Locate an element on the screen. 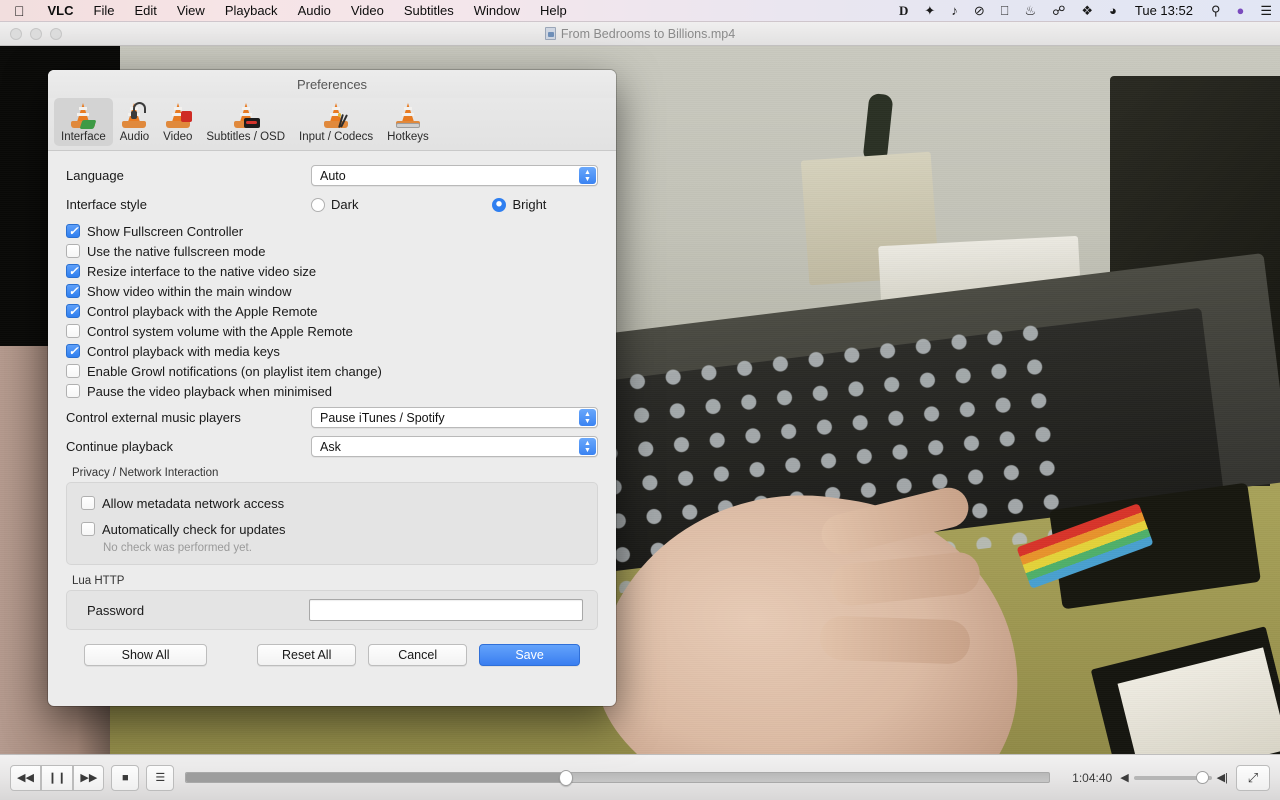 The width and height of the screenshot is (1280, 800). dropbox-icon: ❖ is located at coordinates (1087, 11).